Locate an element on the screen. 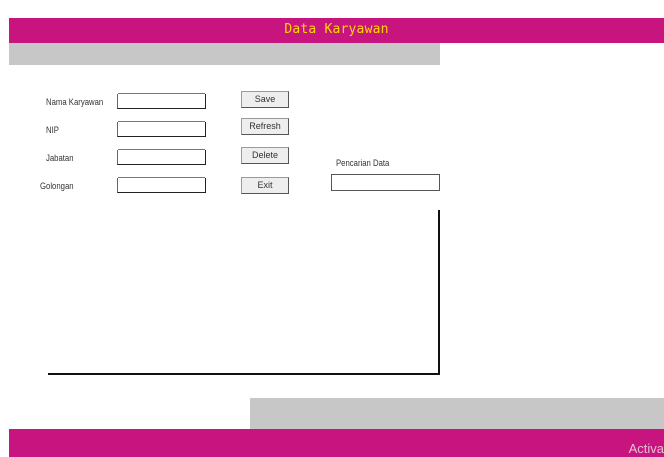 The height and width of the screenshot is (457, 664). exit-button: Exit is located at coordinates (265, 185).